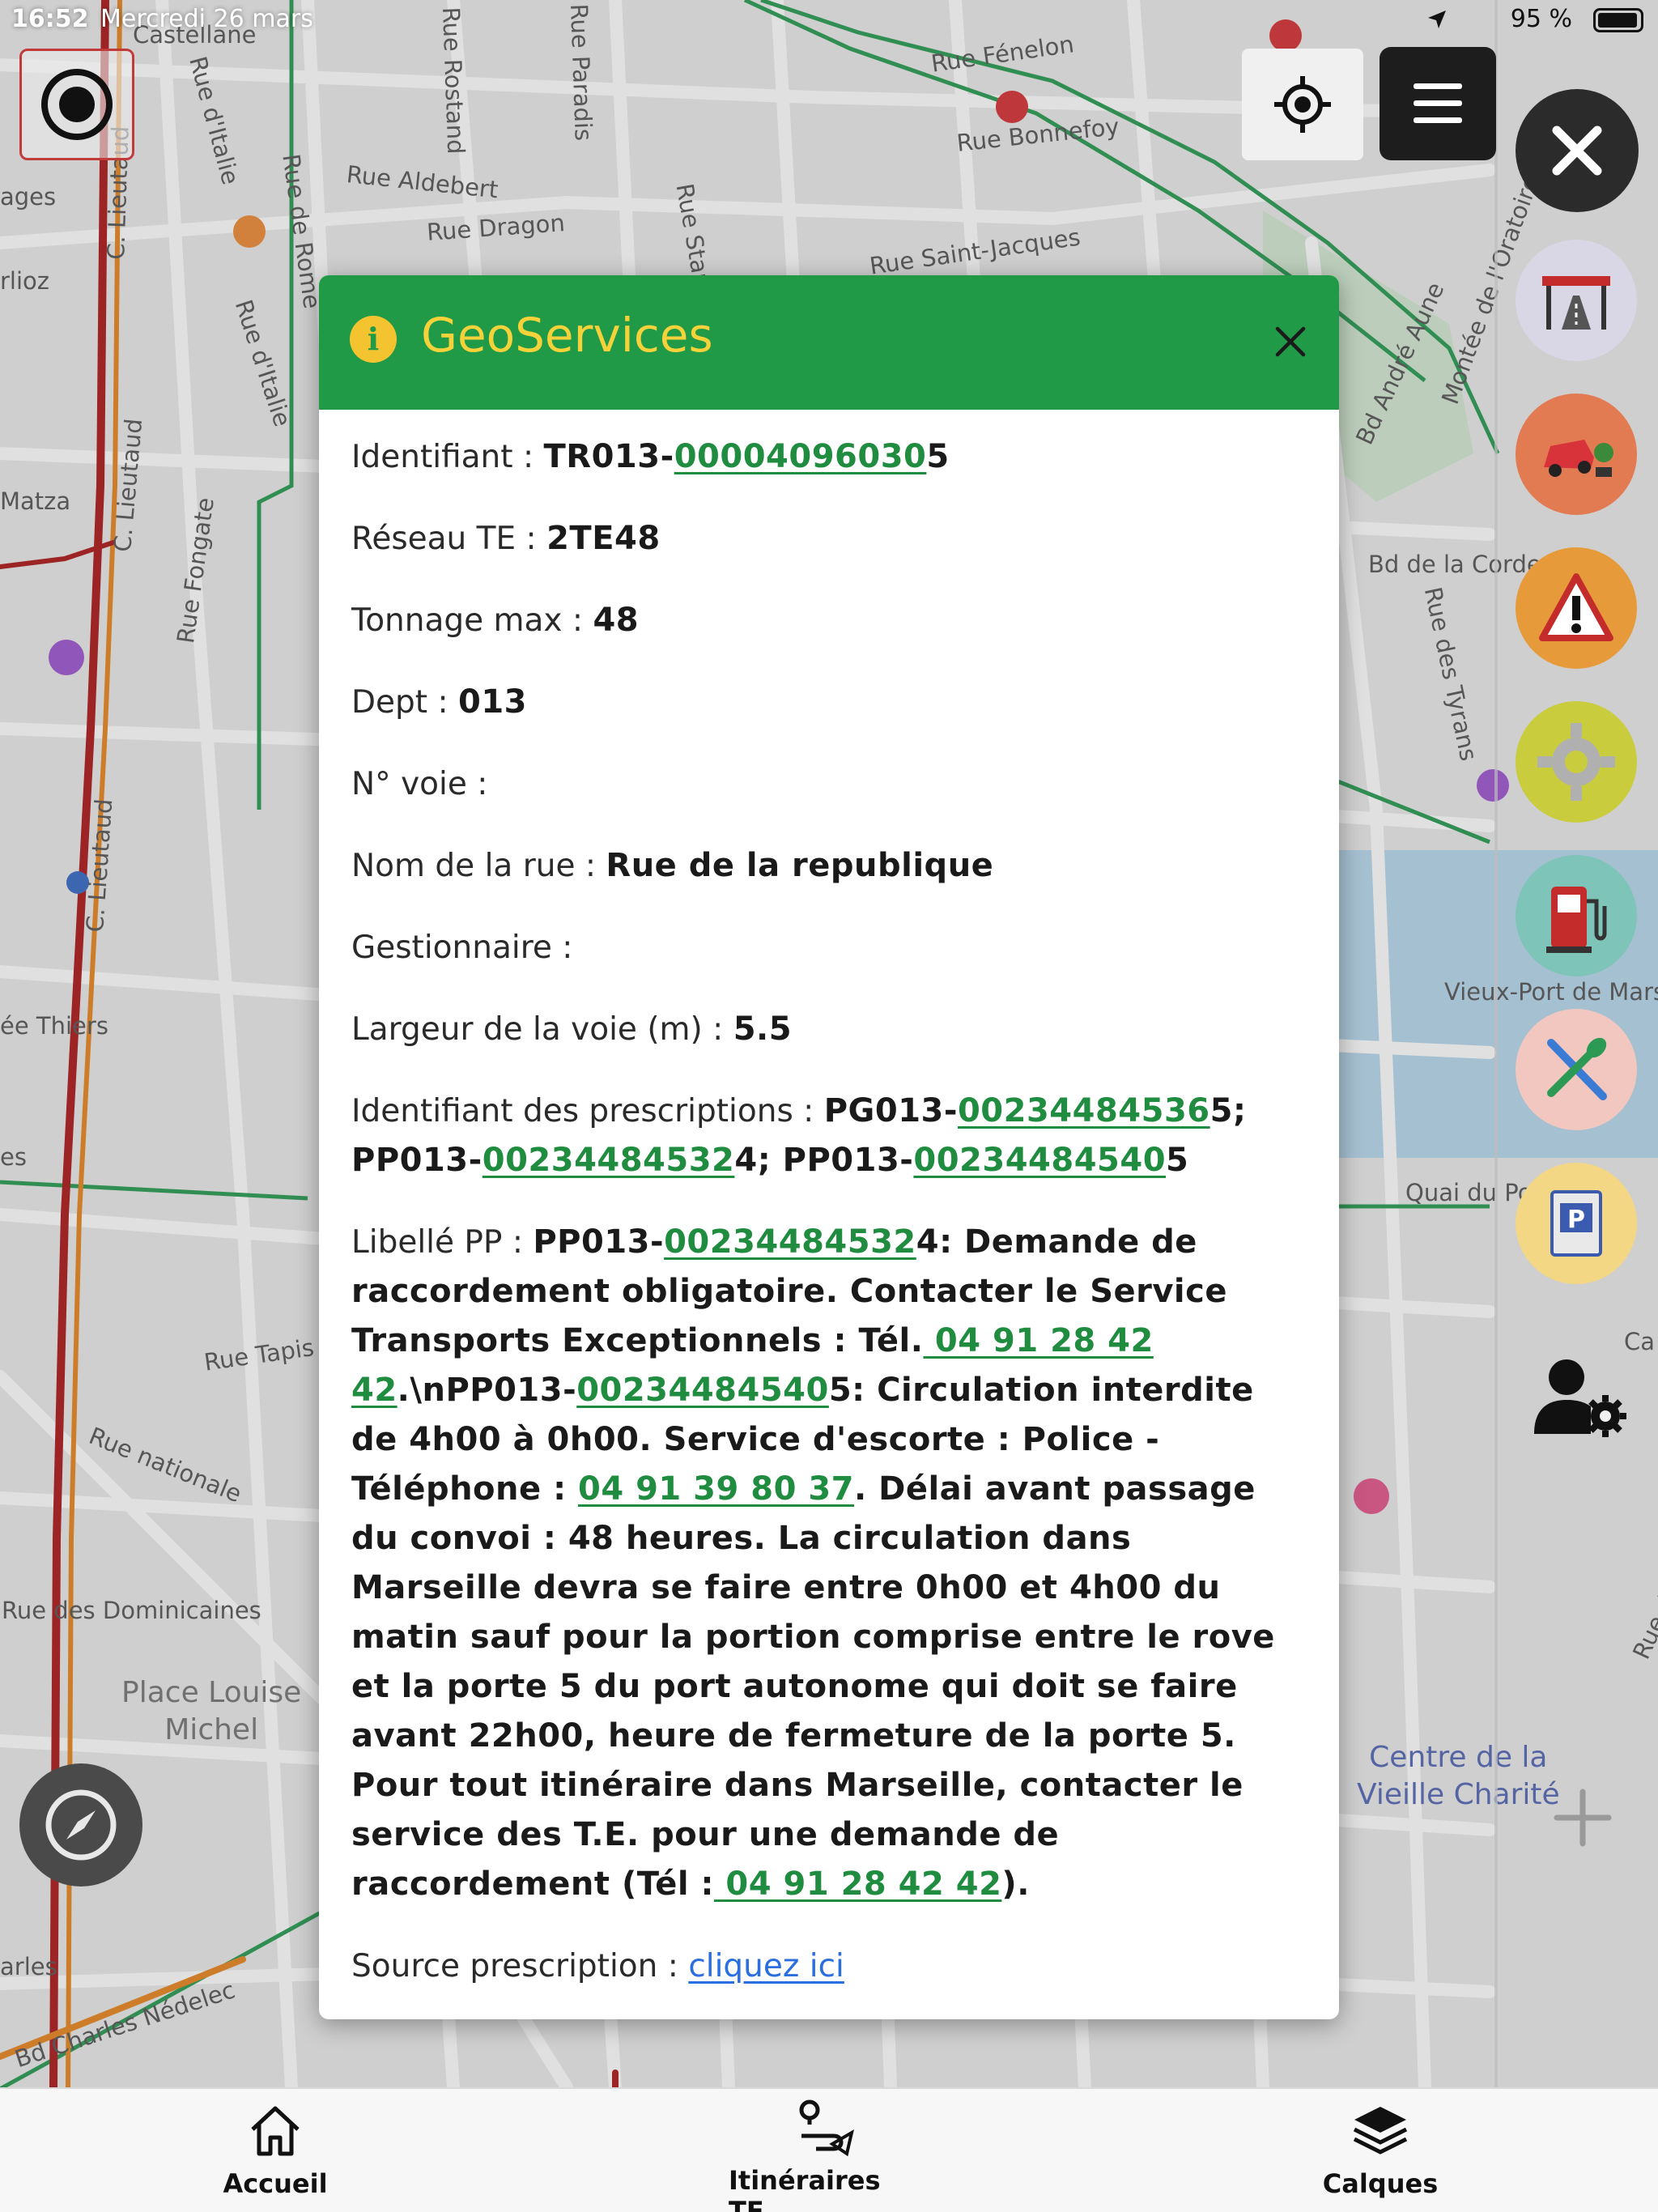  I want to click on field-value: PG013-, so click(890, 1111).